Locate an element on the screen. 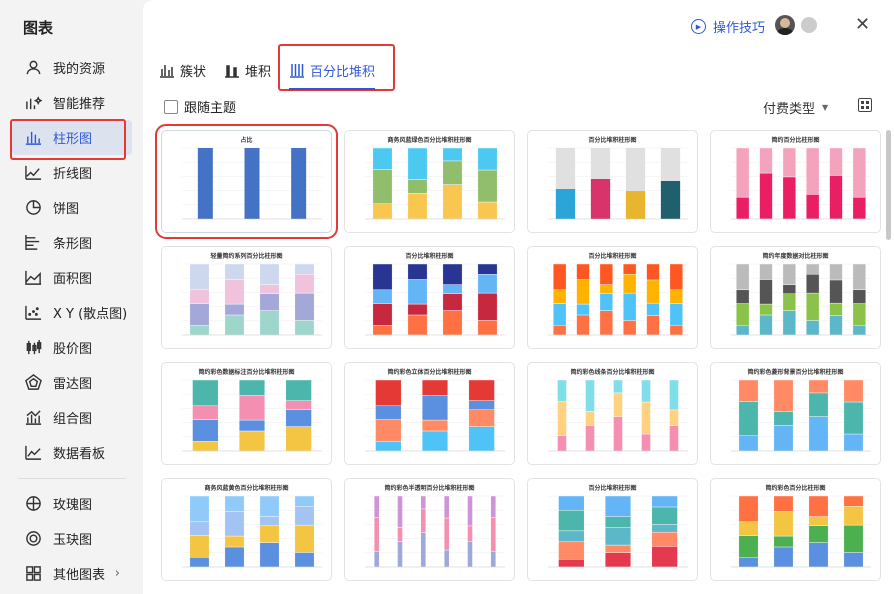  card-title: 简约彩色半透明百分比堆积柱形图 is located at coordinates (429, 488).